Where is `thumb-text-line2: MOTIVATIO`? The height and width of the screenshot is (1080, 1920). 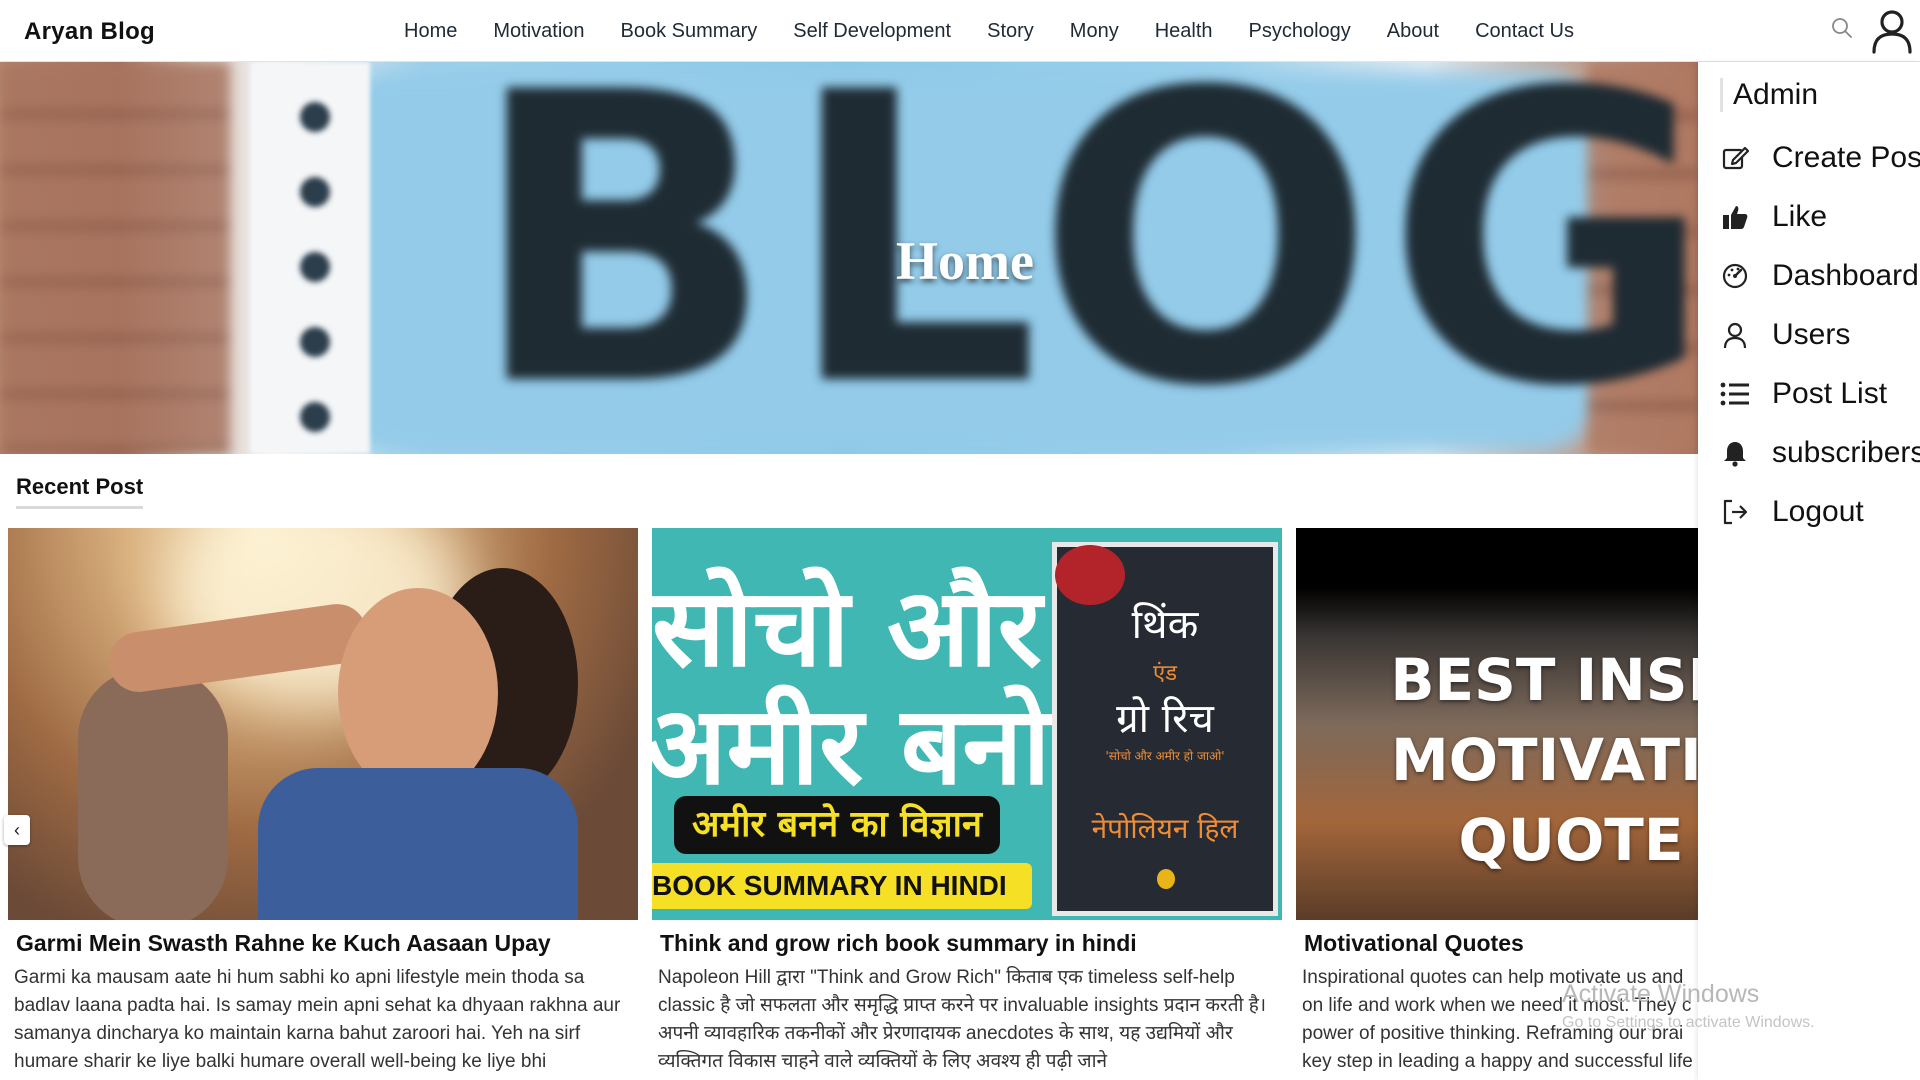 thumb-text-line2: MOTIVATIO is located at coordinates (1544, 760).